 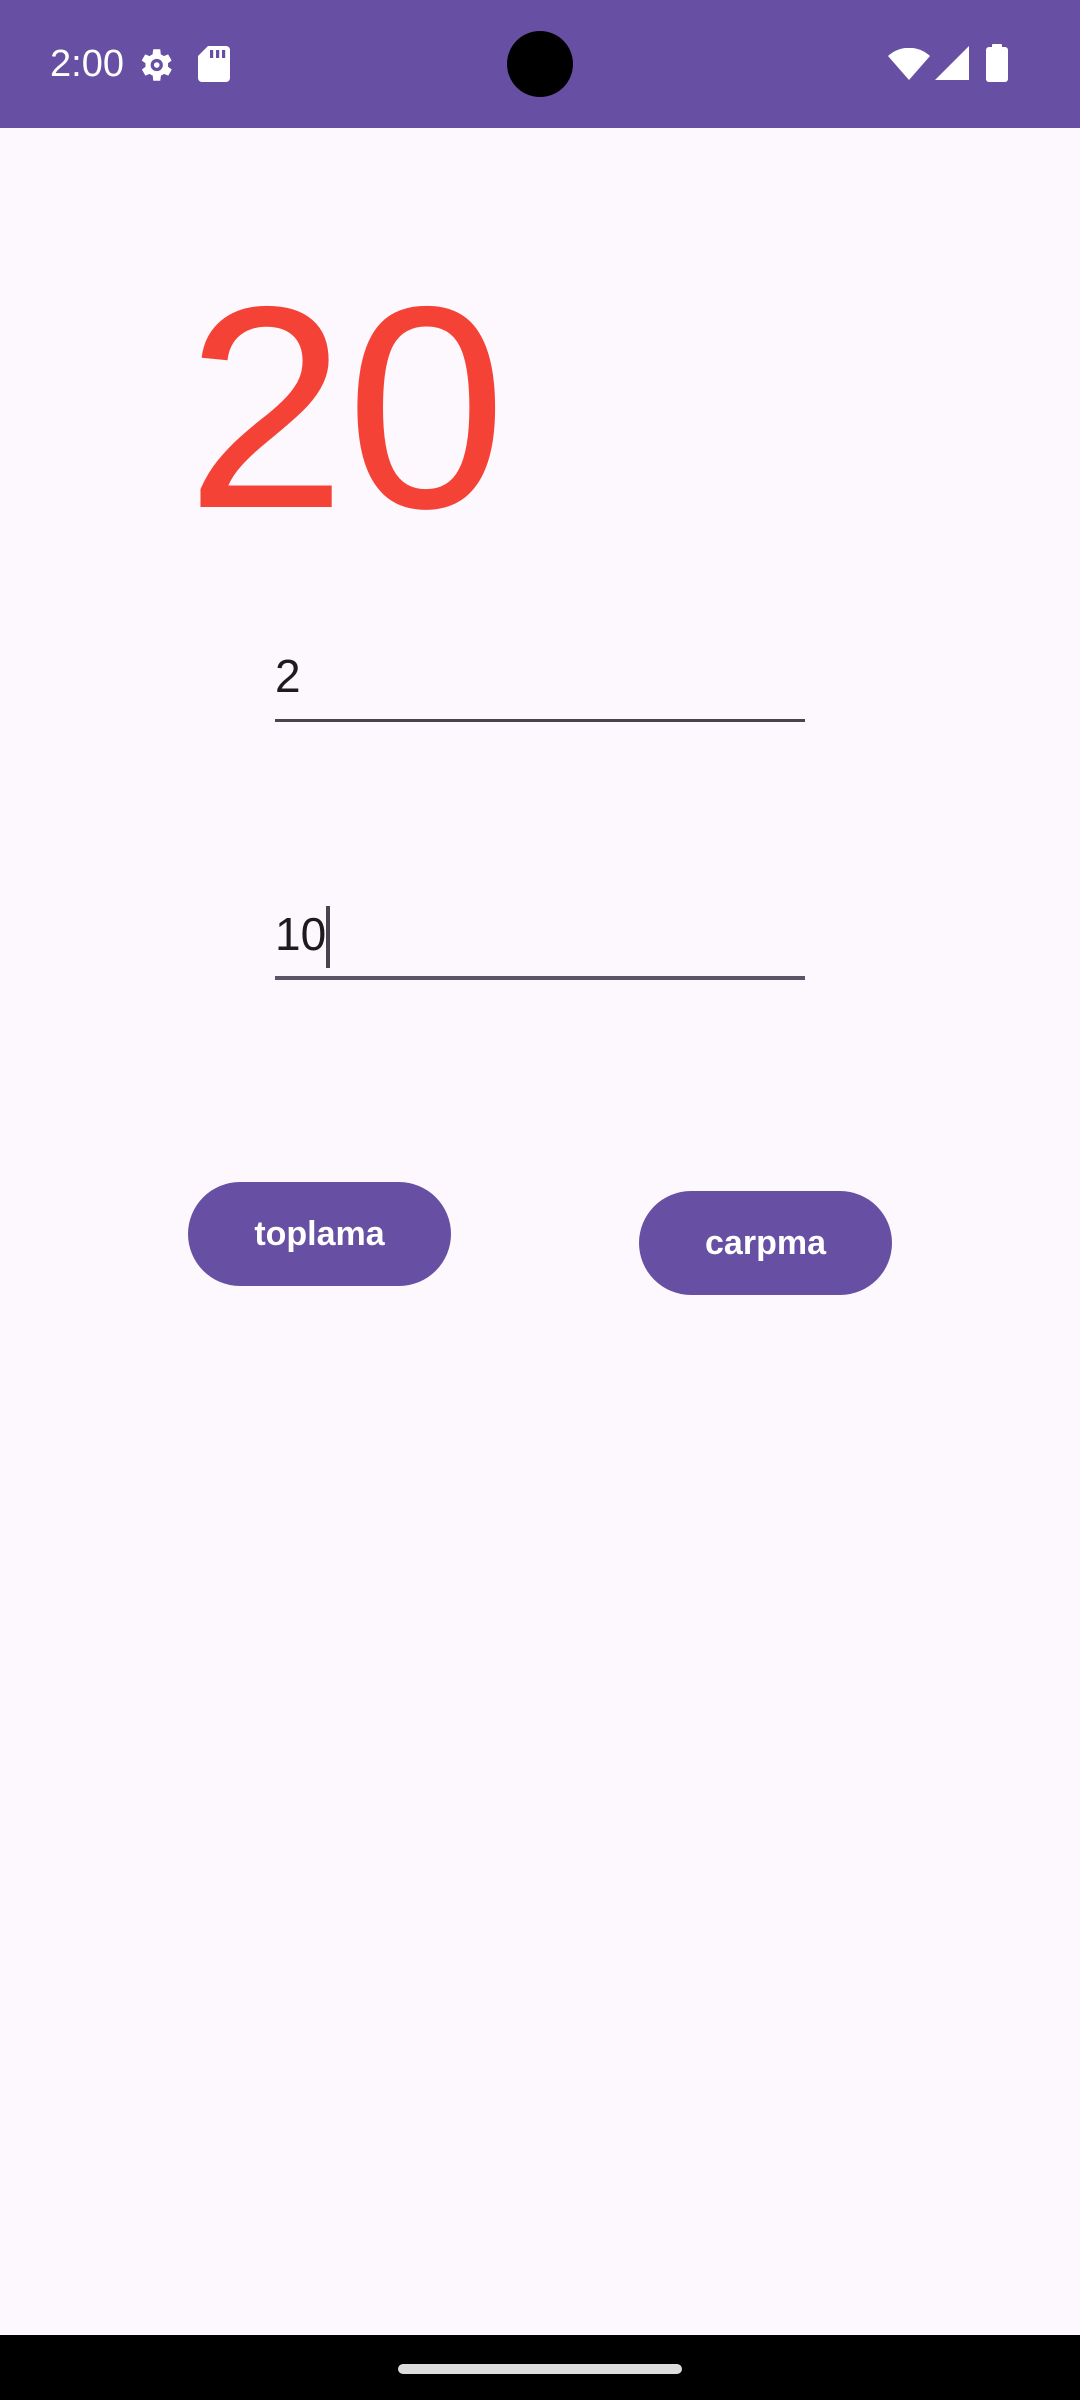 What do you see at coordinates (328, 937) in the screenshot?
I see `text-cursor` at bounding box center [328, 937].